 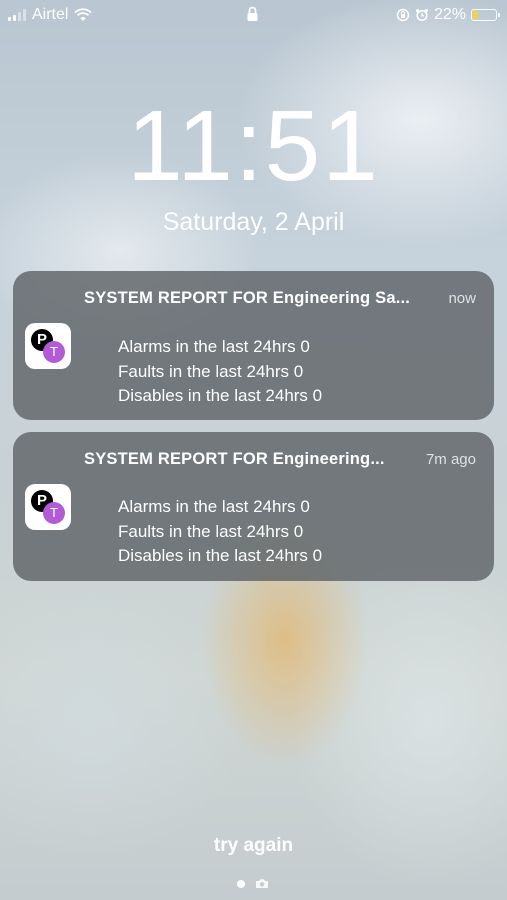 I want to click on status-bar: Airtel 22%, so click(x=253, y=16).